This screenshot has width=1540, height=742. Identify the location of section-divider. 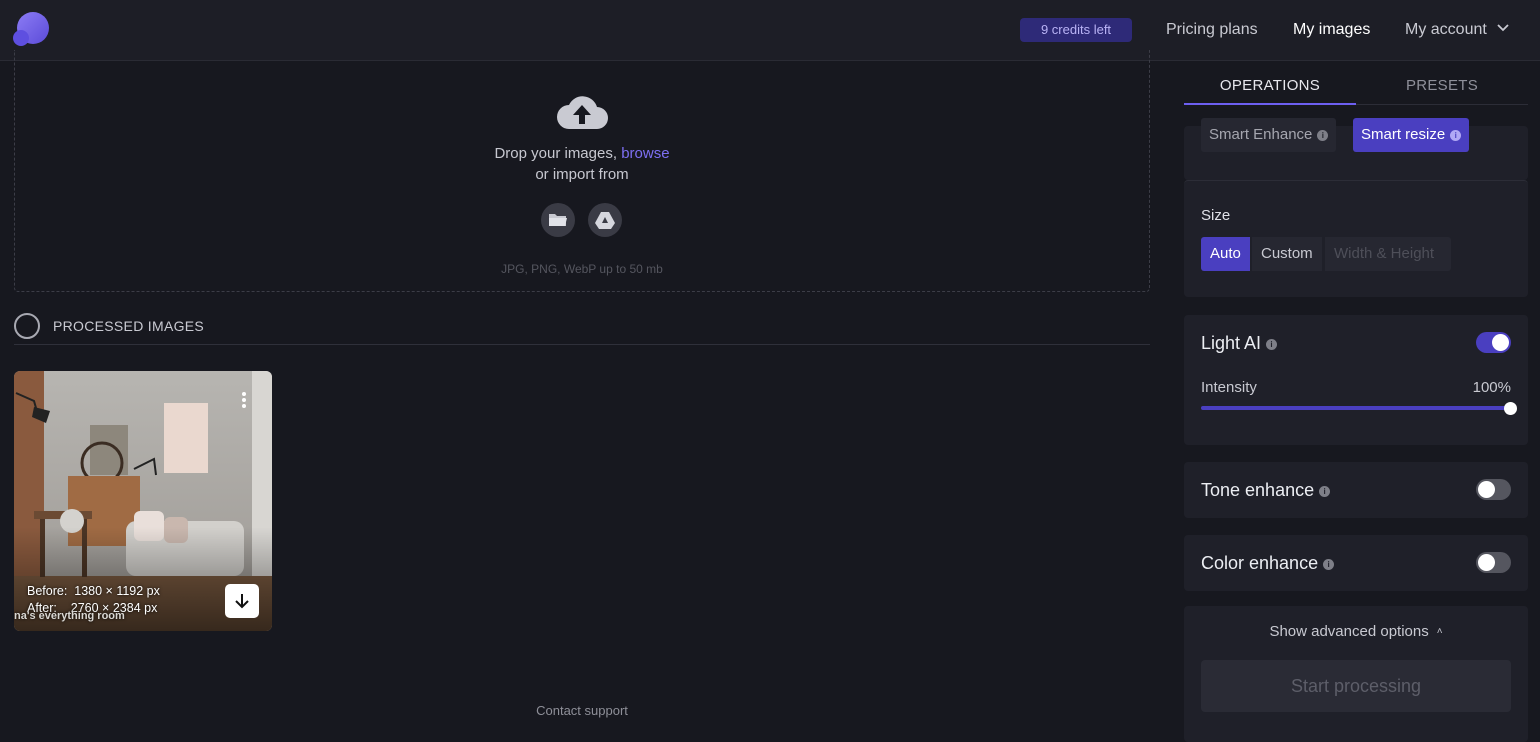
(582, 344).